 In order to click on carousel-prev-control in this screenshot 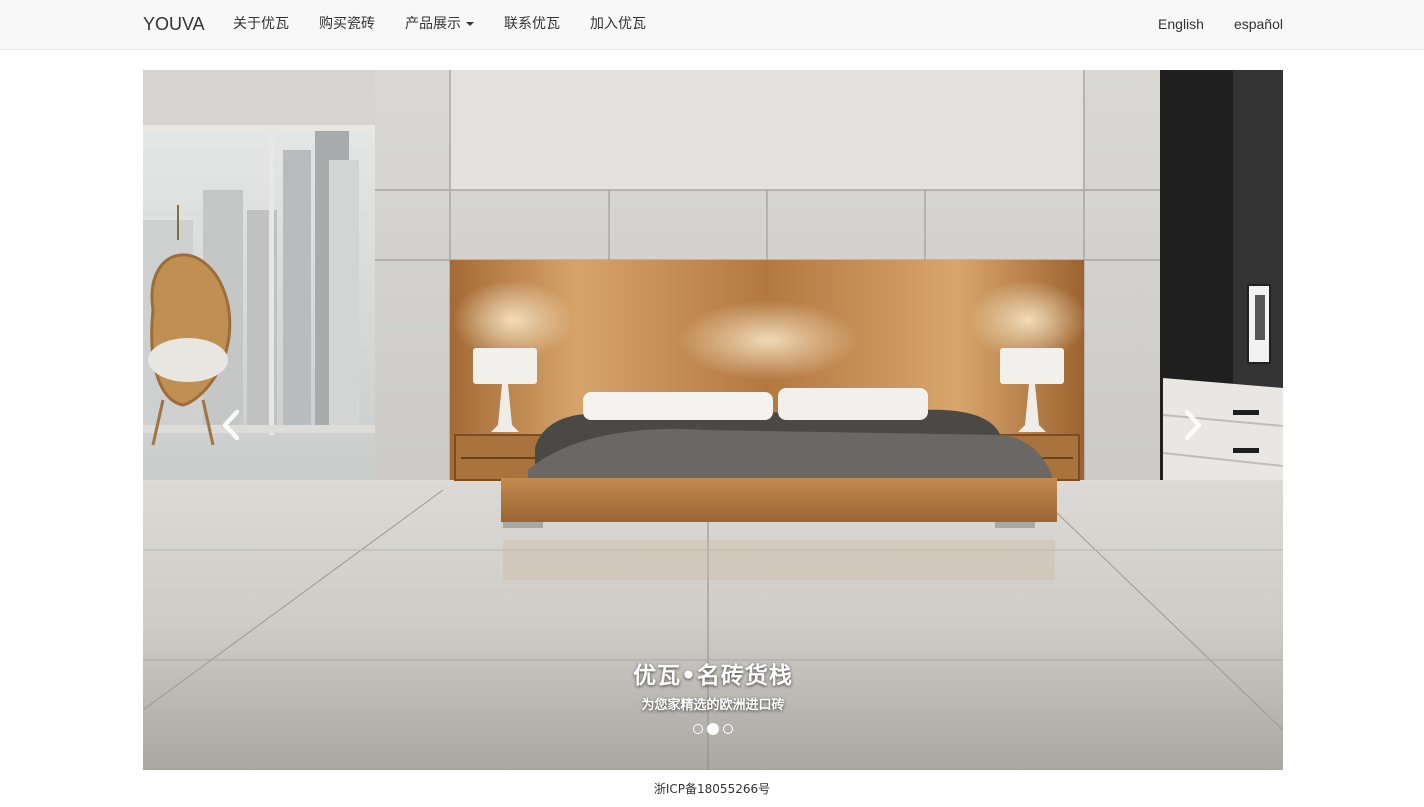, I will do `click(231, 425)`.